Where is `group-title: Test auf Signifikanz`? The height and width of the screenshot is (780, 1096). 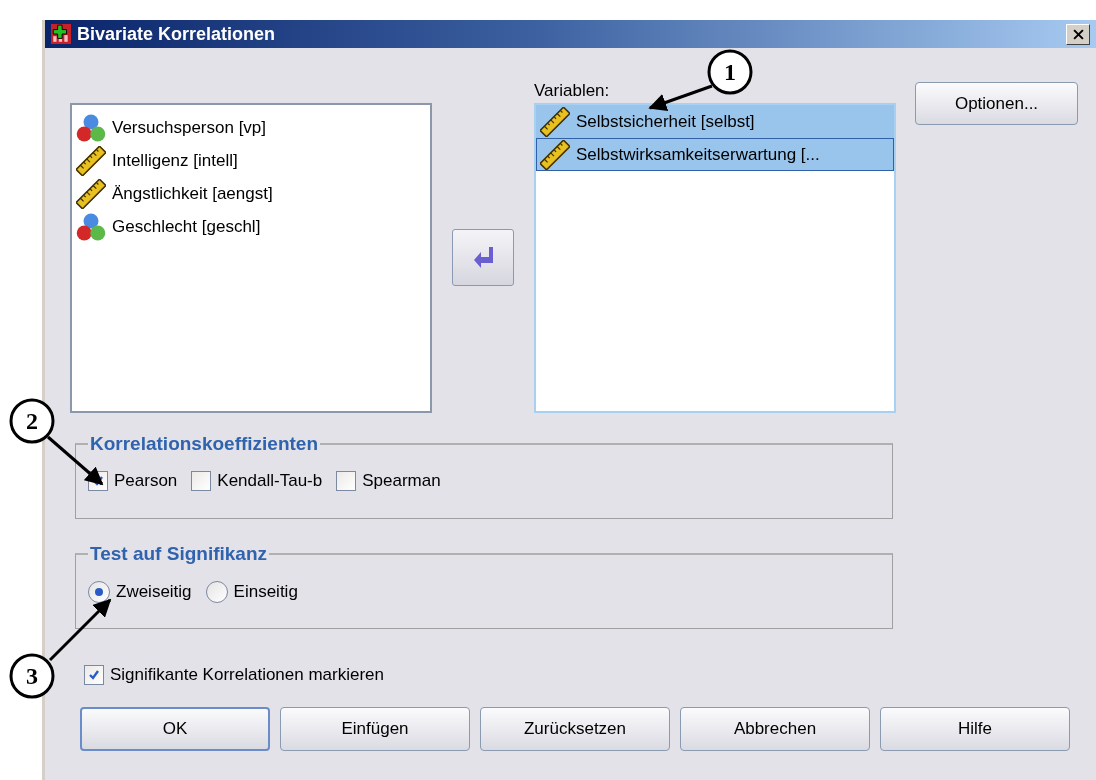
group-title: Test auf Signifikanz is located at coordinates (178, 554).